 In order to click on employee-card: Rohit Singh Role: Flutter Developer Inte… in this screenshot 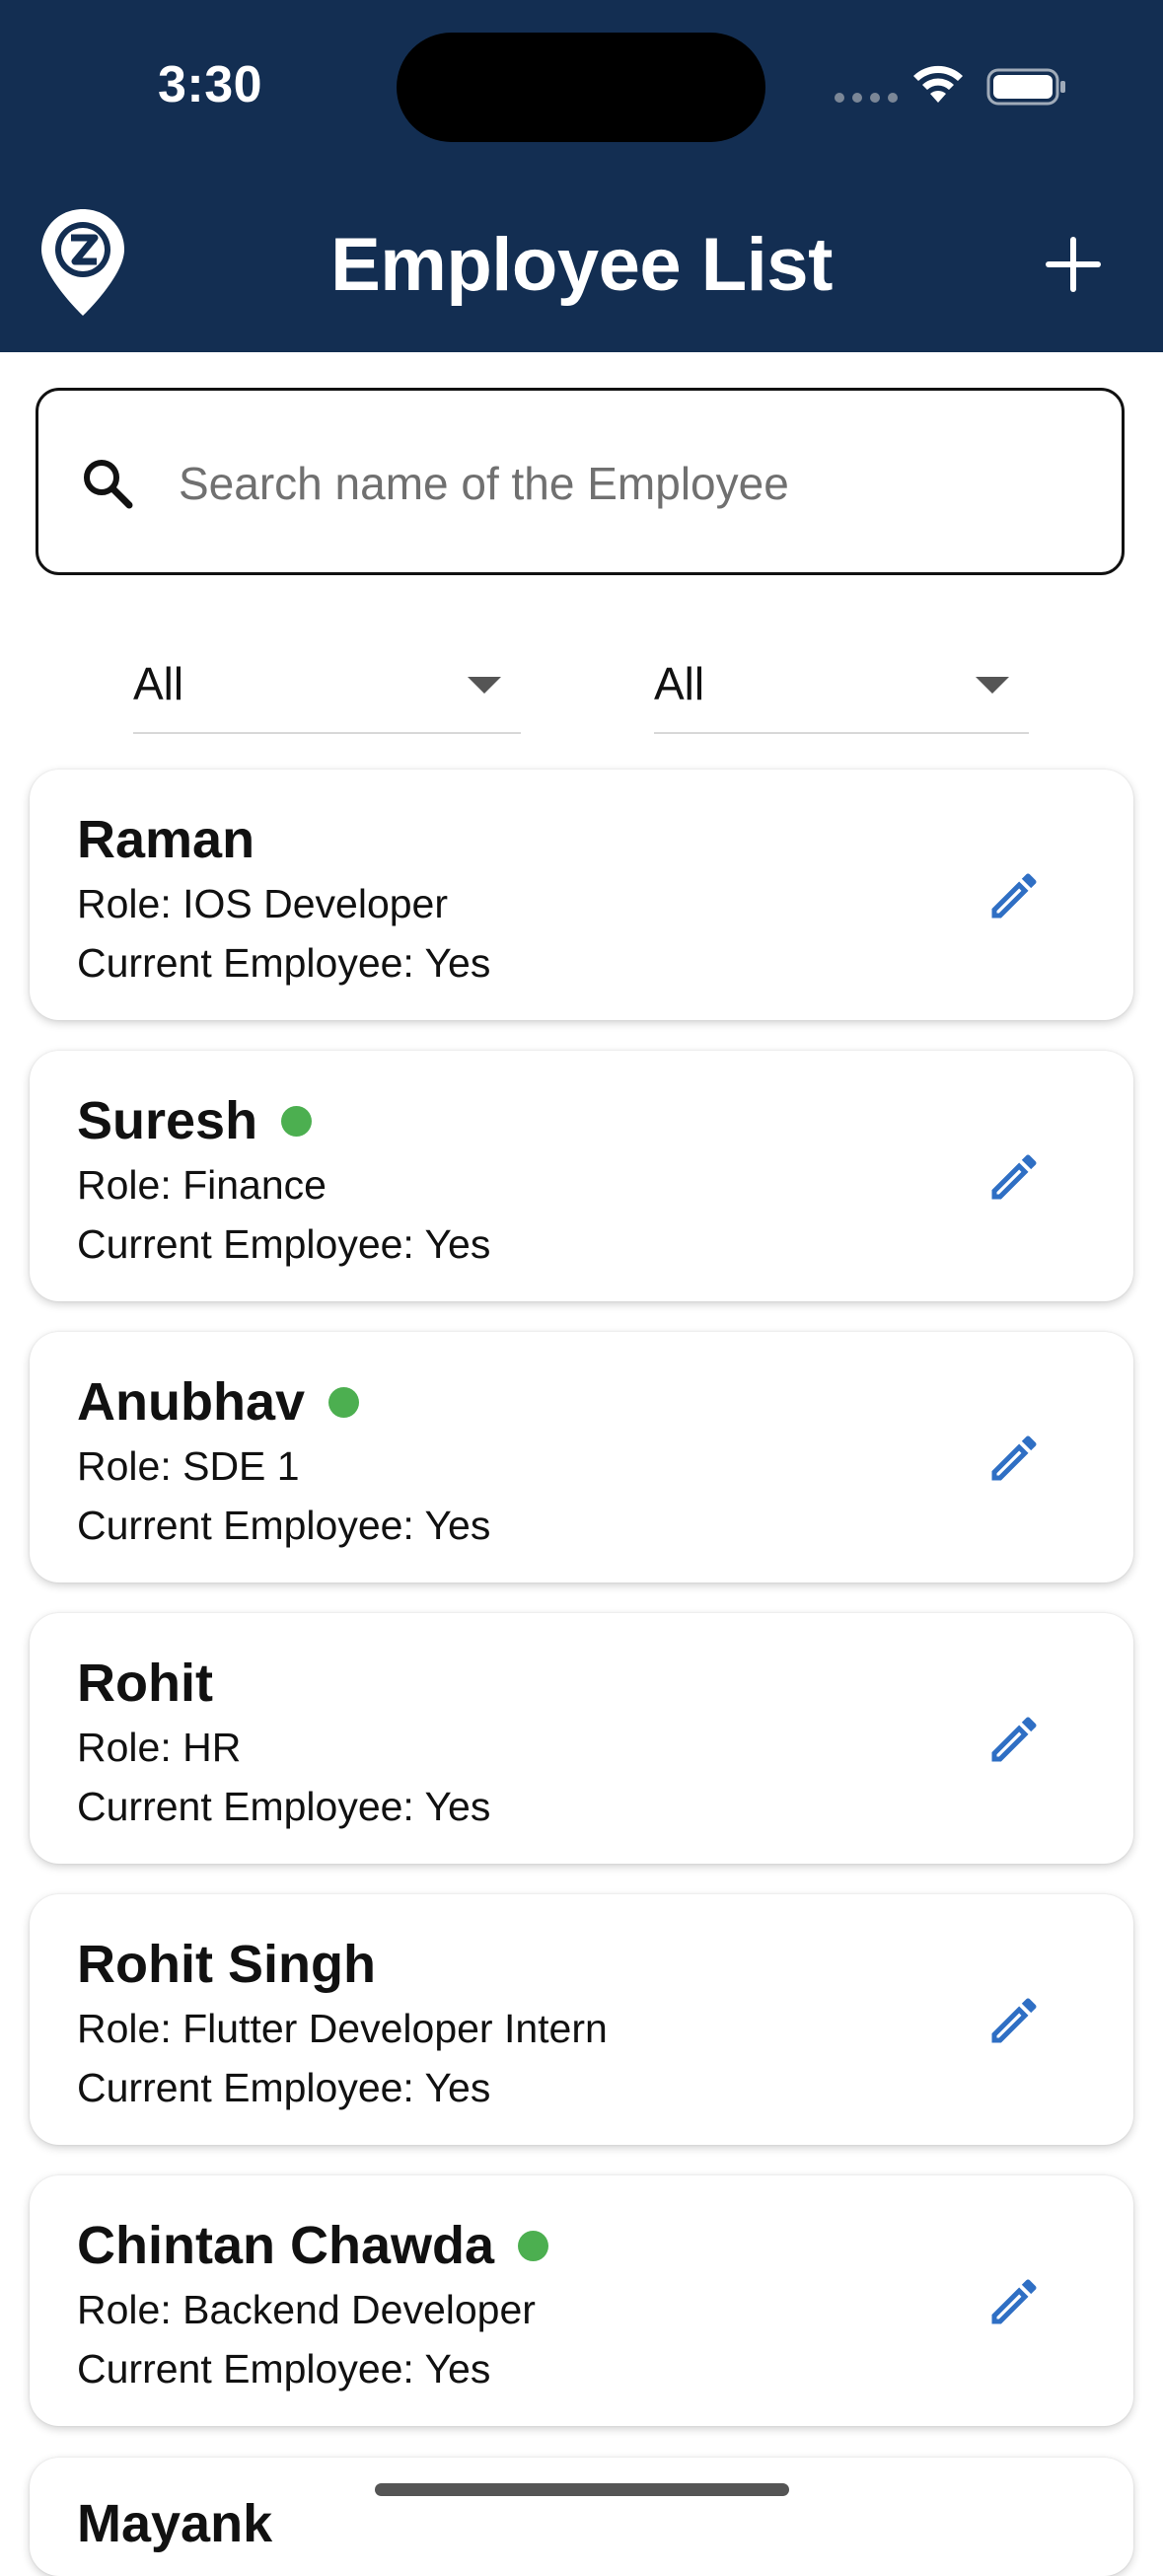, I will do `click(581, 2019)`.